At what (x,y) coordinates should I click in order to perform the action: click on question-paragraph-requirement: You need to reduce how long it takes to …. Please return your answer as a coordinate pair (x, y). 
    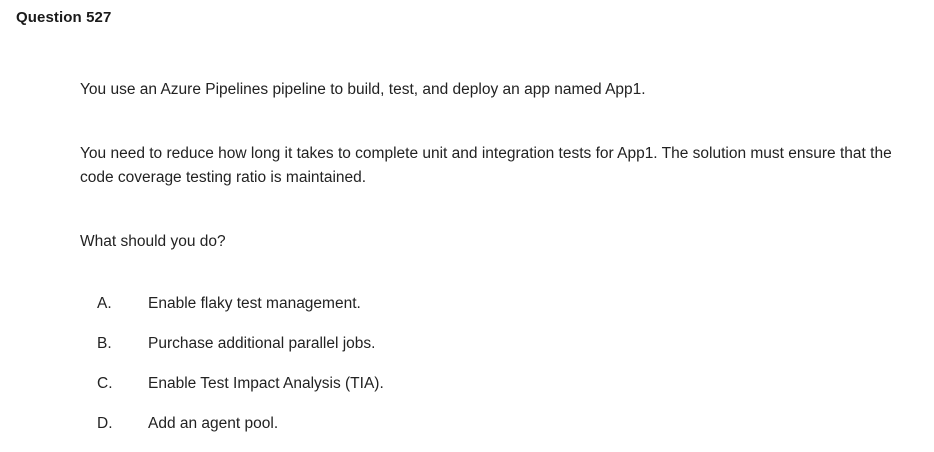
    Looking at the image, I should click on (486, 165).